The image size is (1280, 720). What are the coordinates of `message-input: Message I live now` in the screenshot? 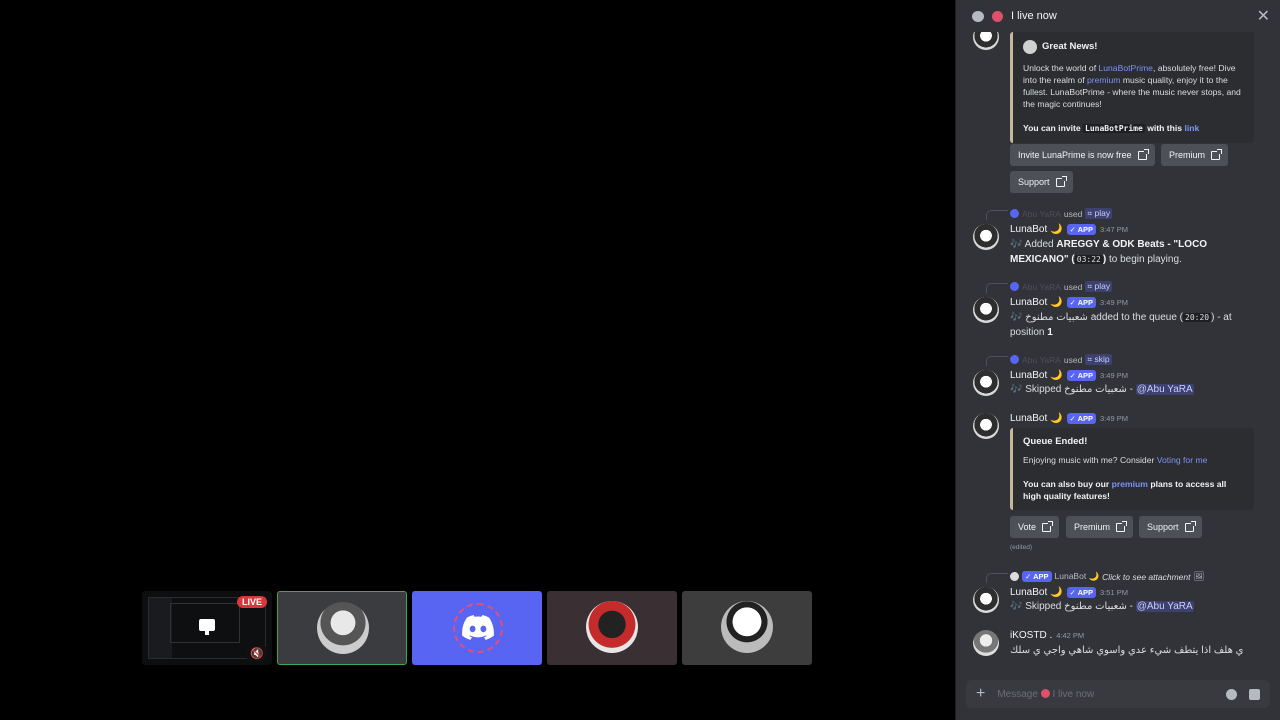 It's located at (1105, 694).